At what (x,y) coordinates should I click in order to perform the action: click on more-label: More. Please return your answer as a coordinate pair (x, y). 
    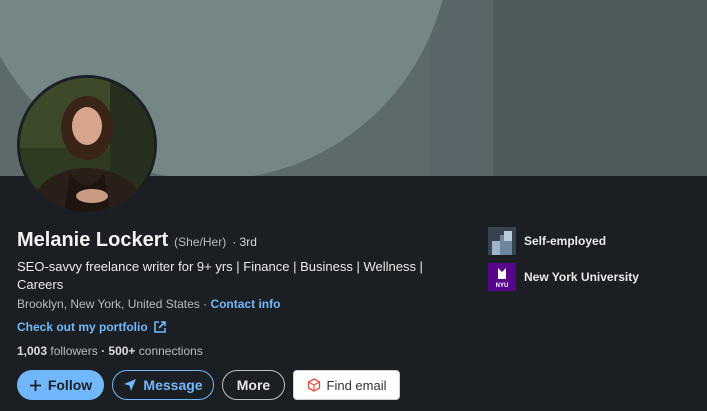
    Looking at the image, I should click on (253, 385).